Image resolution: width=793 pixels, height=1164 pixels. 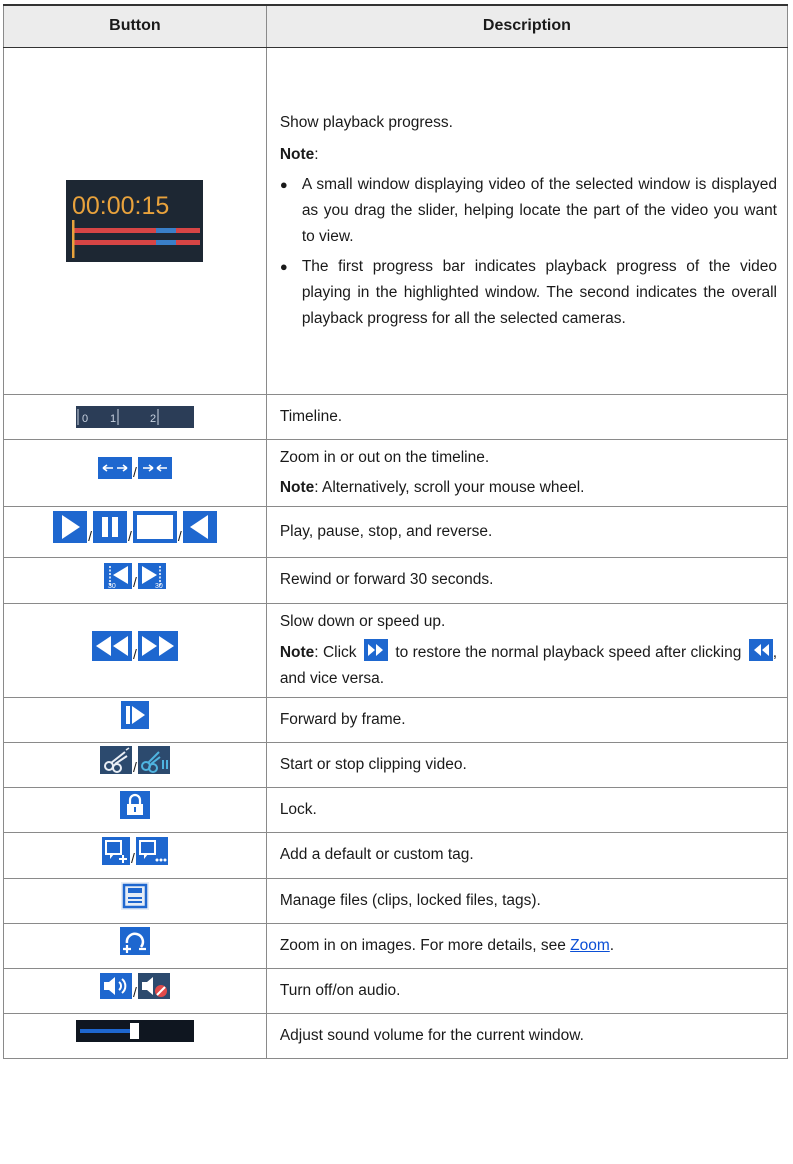 I want to click on reverse-icon, so click(x=199, y=527).